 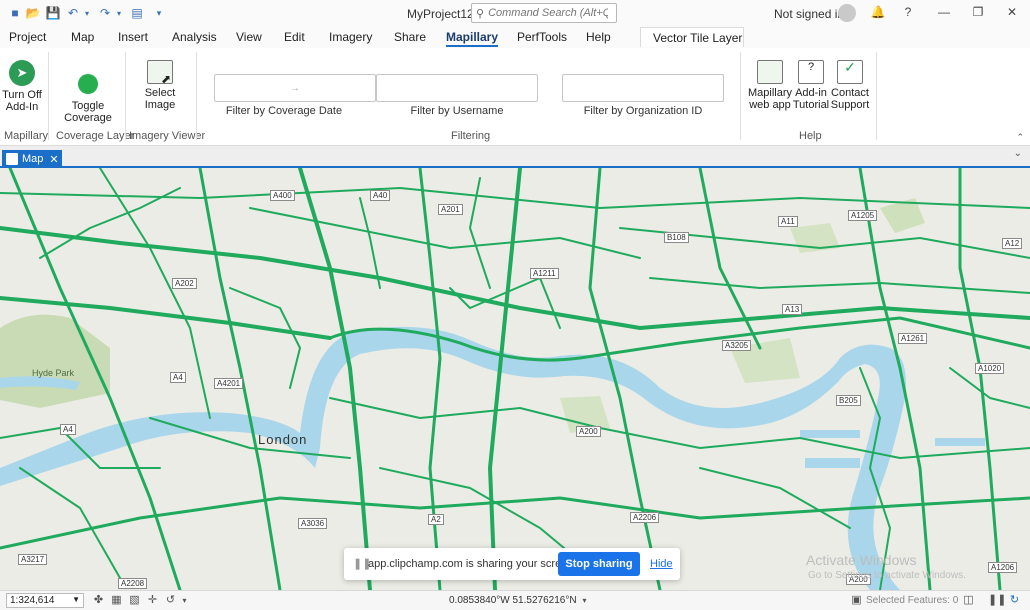 What do you see at coordinates (53, 13) in the screenshot?
I see `save-icon: 💾` at bounding box center [53, 13].